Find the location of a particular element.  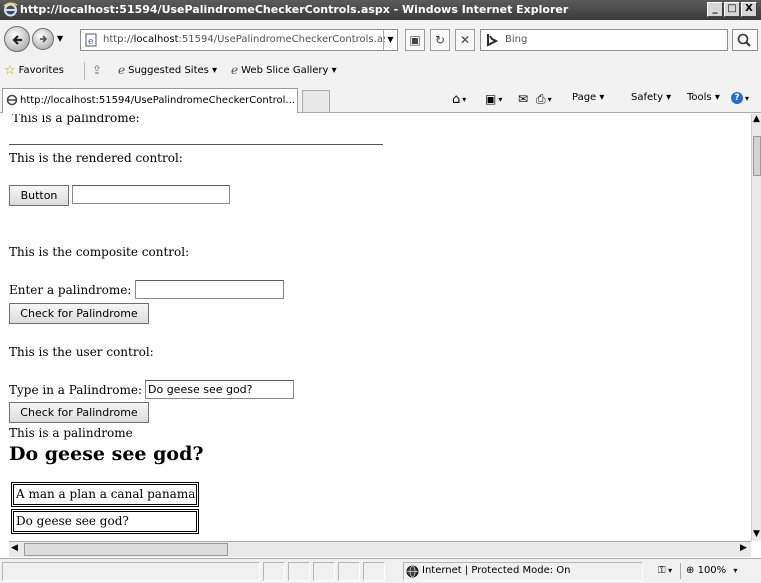

page-menu: Page ▾ is located at coordinates (588, 97).